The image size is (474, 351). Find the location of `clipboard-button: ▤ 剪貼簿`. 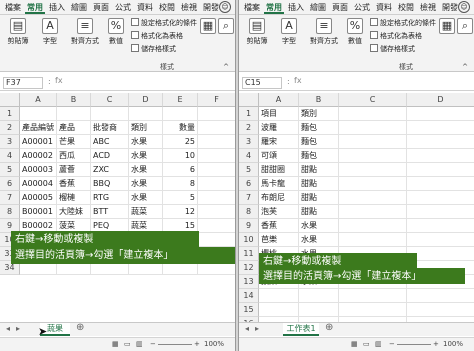

clipboard-button: ▤ 剪貼簿 is located at coordinates (257, 32).